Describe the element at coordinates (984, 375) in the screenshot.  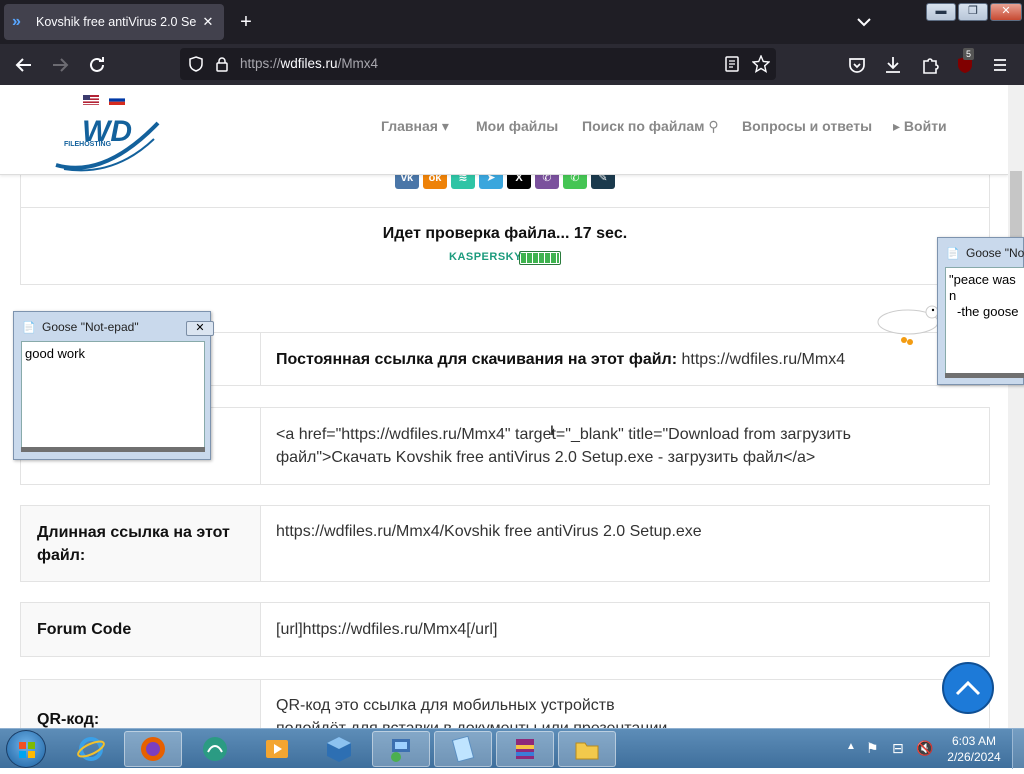
I see `status-bar` at that location.